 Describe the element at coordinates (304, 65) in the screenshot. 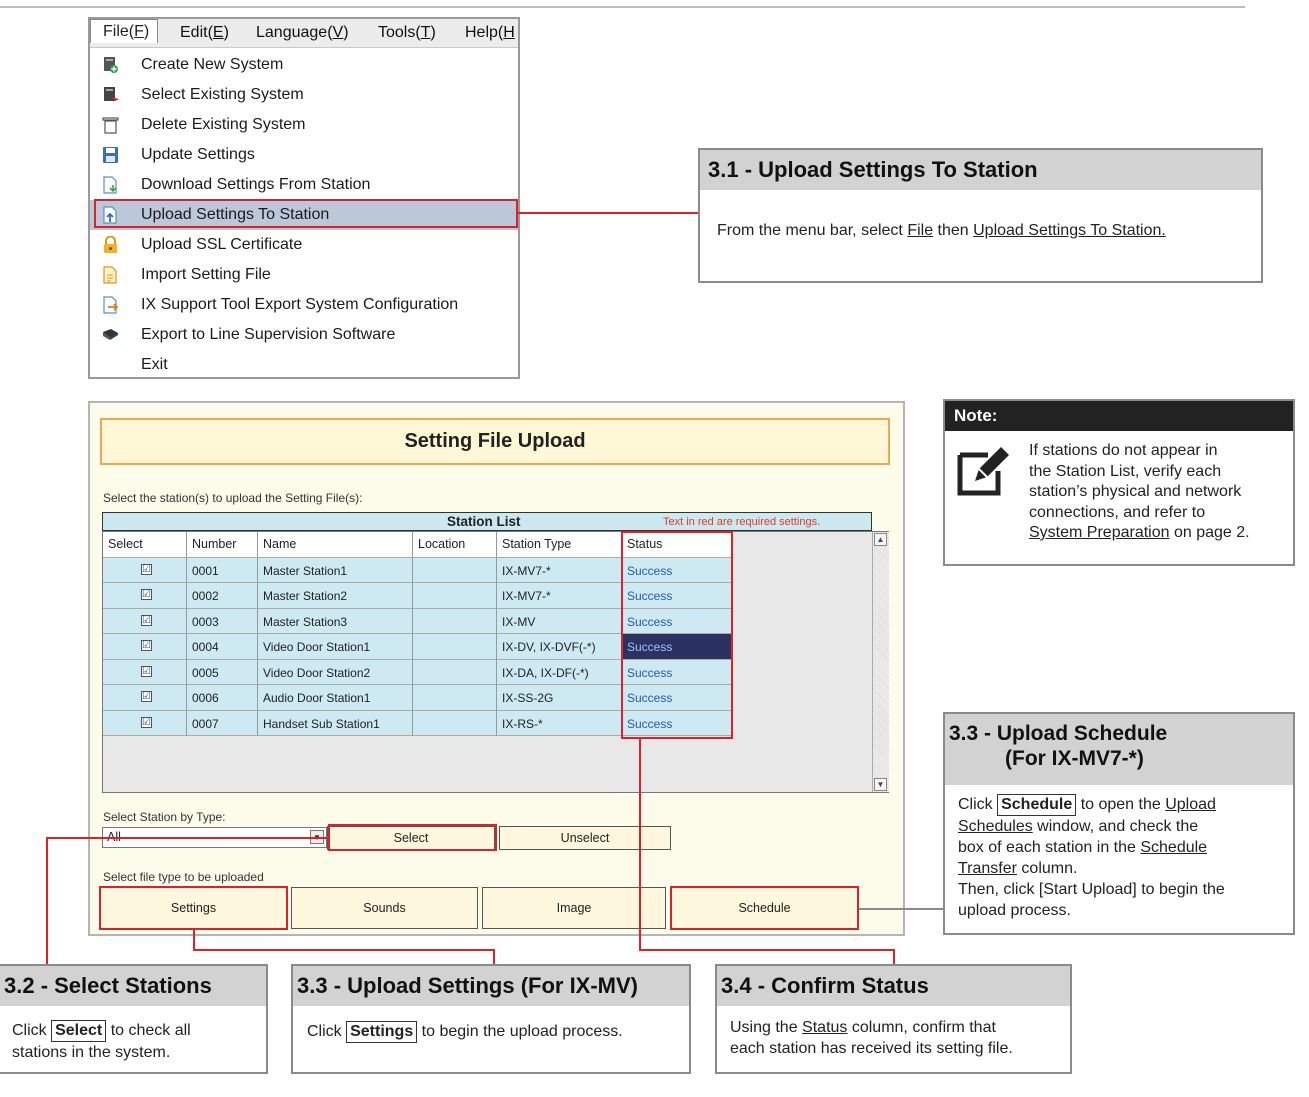

I see `menu-item-create-new-system: Create New System` at that location.